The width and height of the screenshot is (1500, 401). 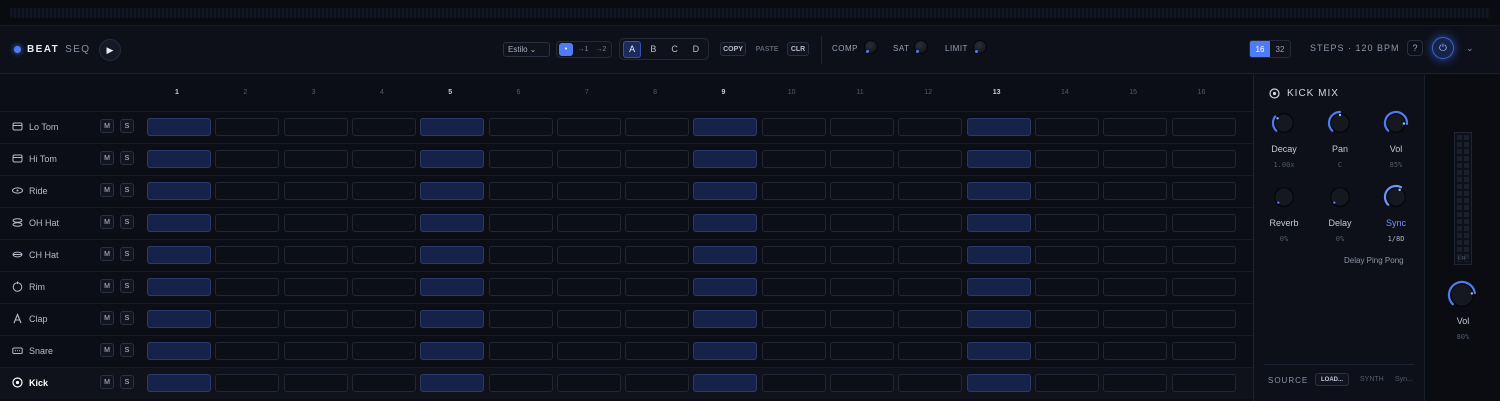 I want to click on track-label: Kick, so click(x=30, y=382).